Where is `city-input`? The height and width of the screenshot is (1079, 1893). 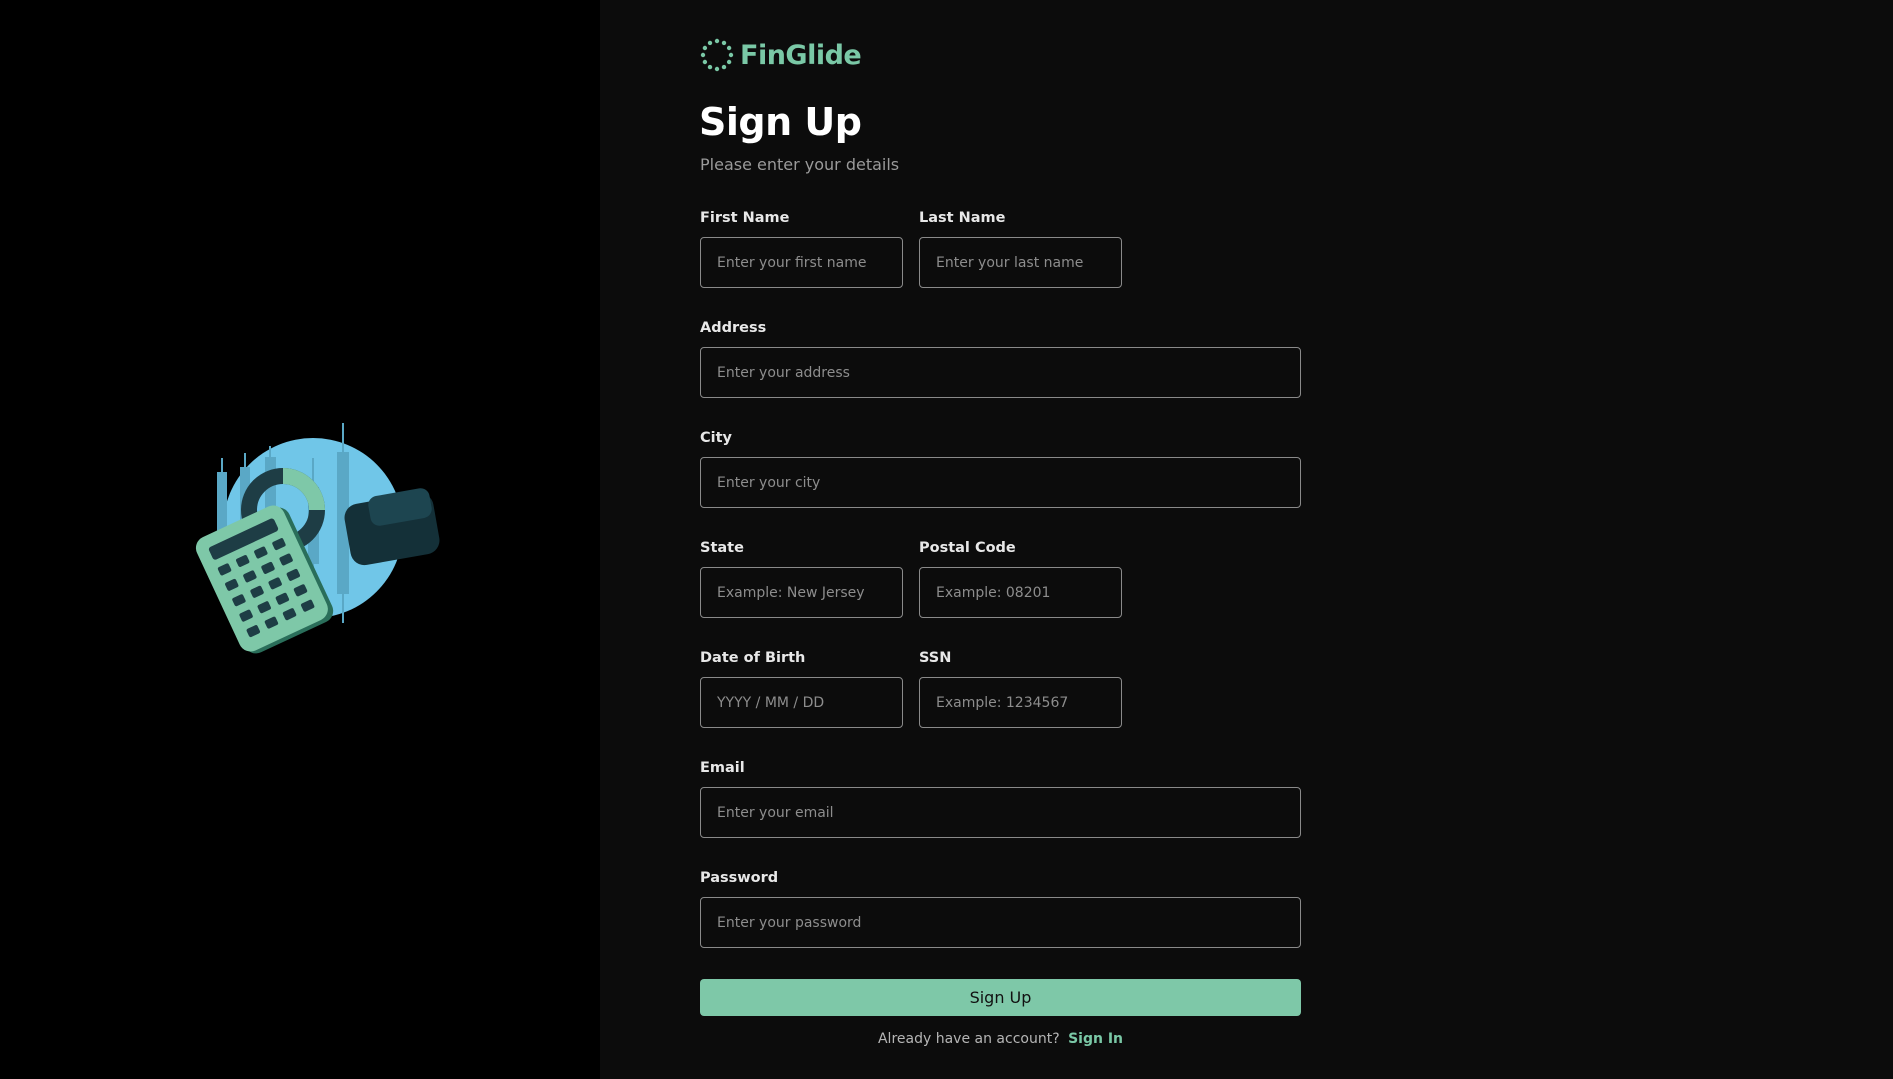 city-input is located at coordinates (1000, 482).